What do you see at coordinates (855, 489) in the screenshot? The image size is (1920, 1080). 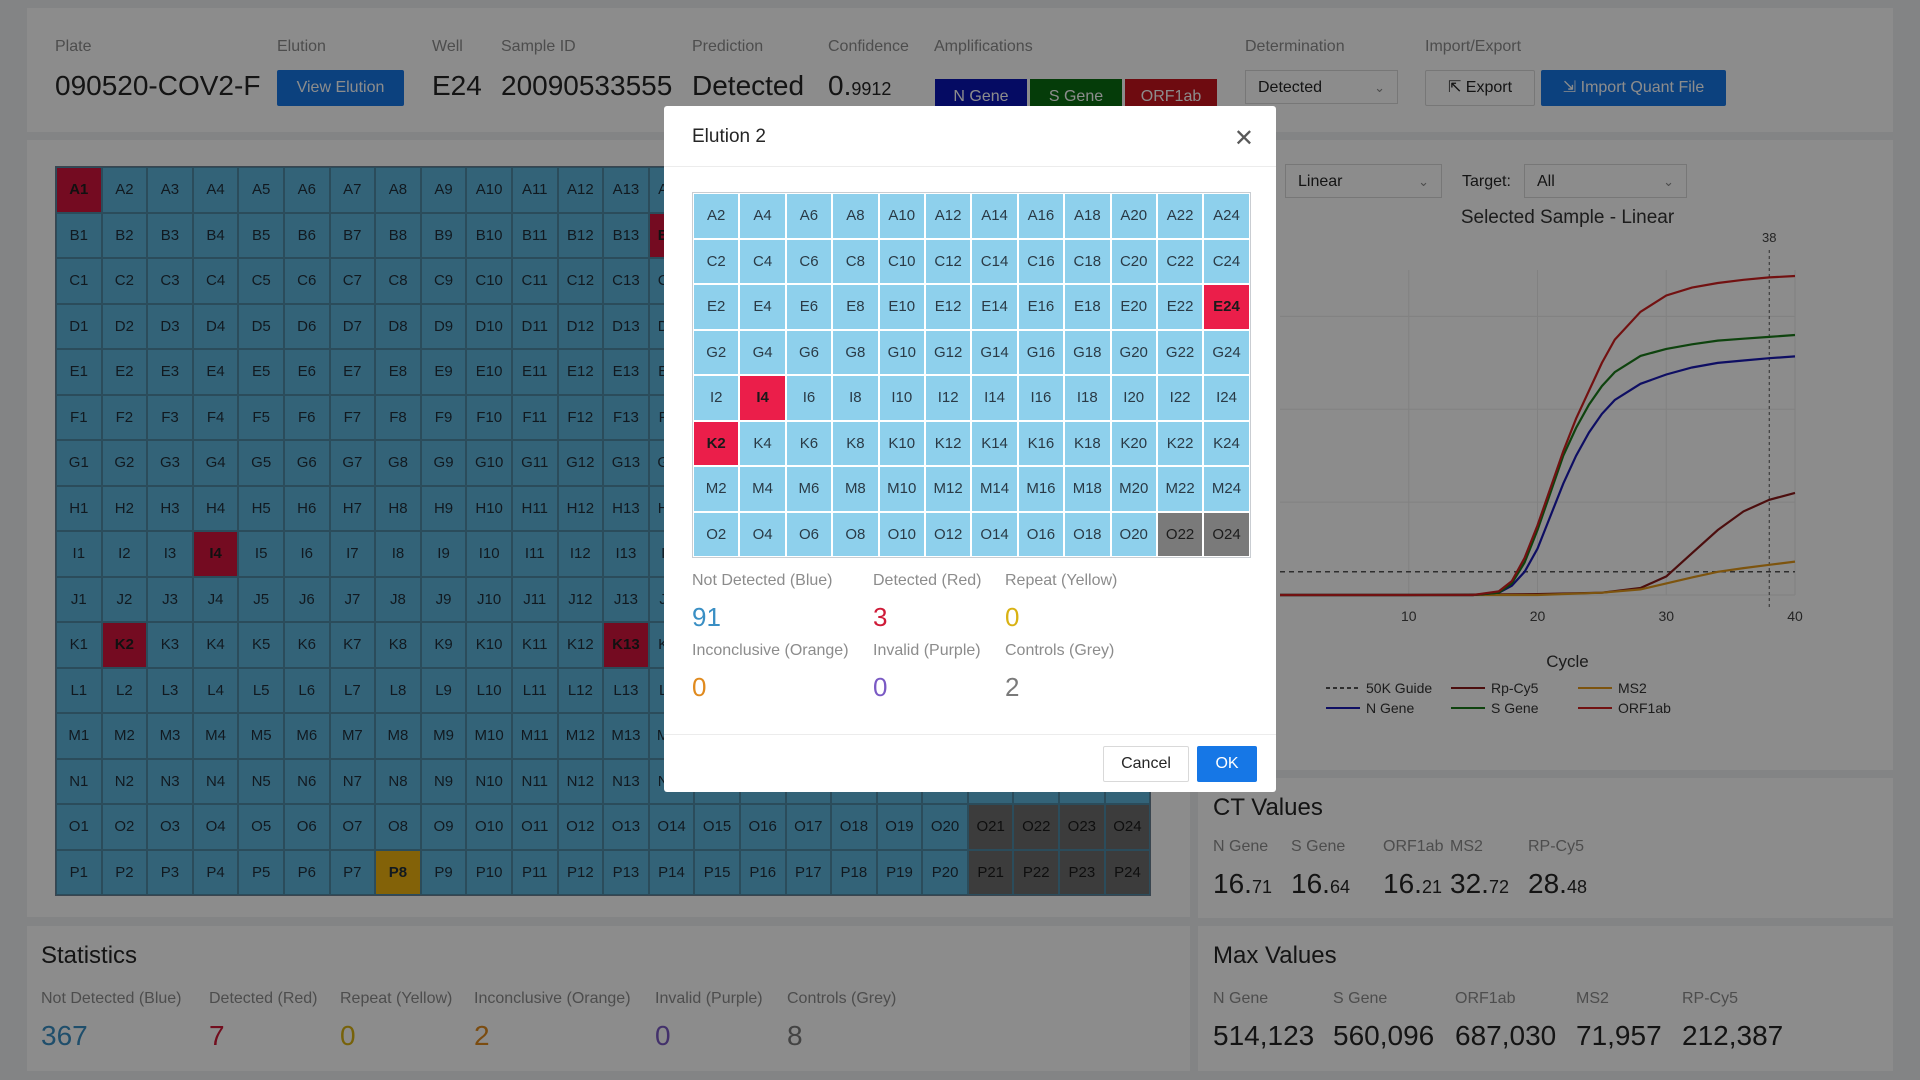 I see `elution-well-M8: M8` at bounding box center [855, 489].